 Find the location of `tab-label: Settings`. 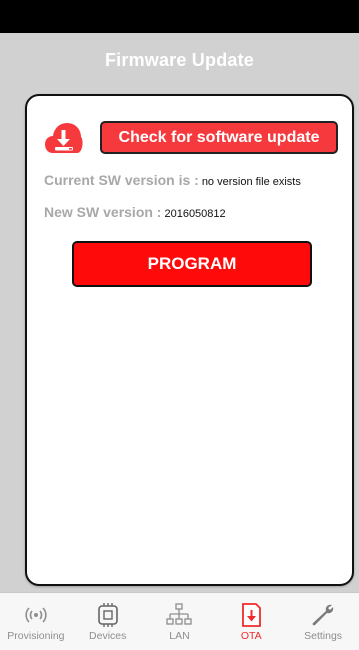

tab-label: Settings is located at coordinates (323, 636).